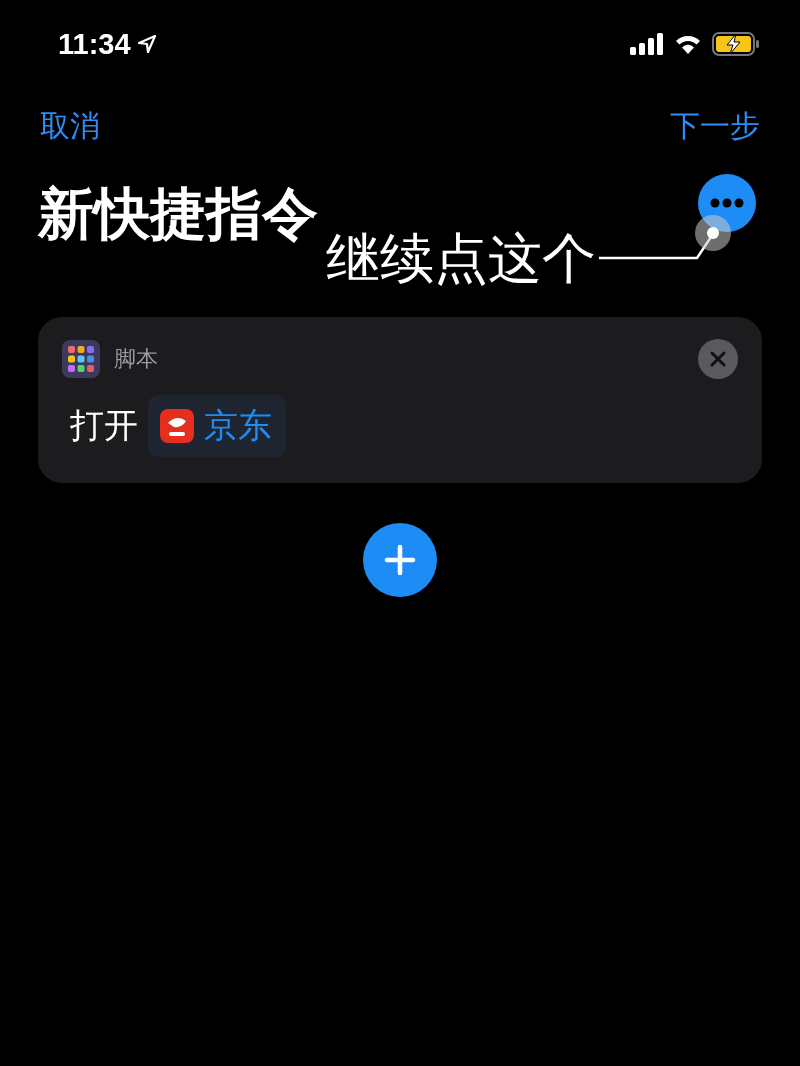  I want to click on wifi-icon, so click(688, 44).